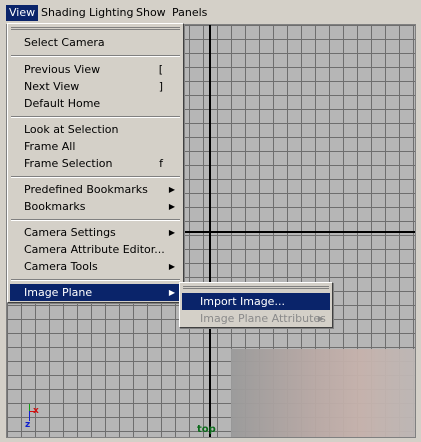 This screenshot has width=421, height=442. Describe the element at coordinates (161, 163) in the screenshot. I see `shortcut-label: f` at that location.